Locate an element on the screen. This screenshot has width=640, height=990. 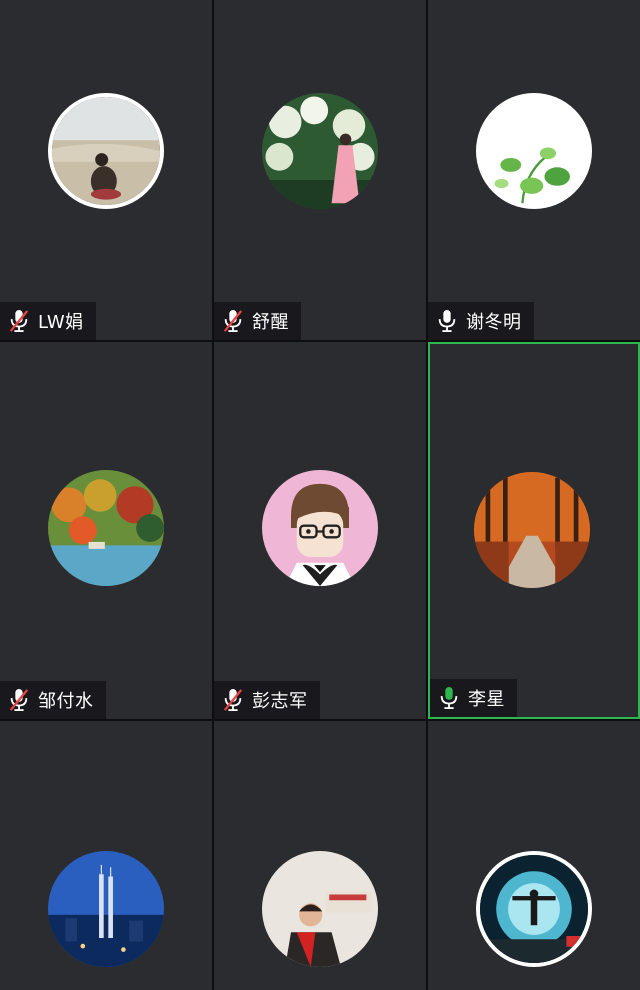
mic-speaking-icon is located at coordinates (449, 698).